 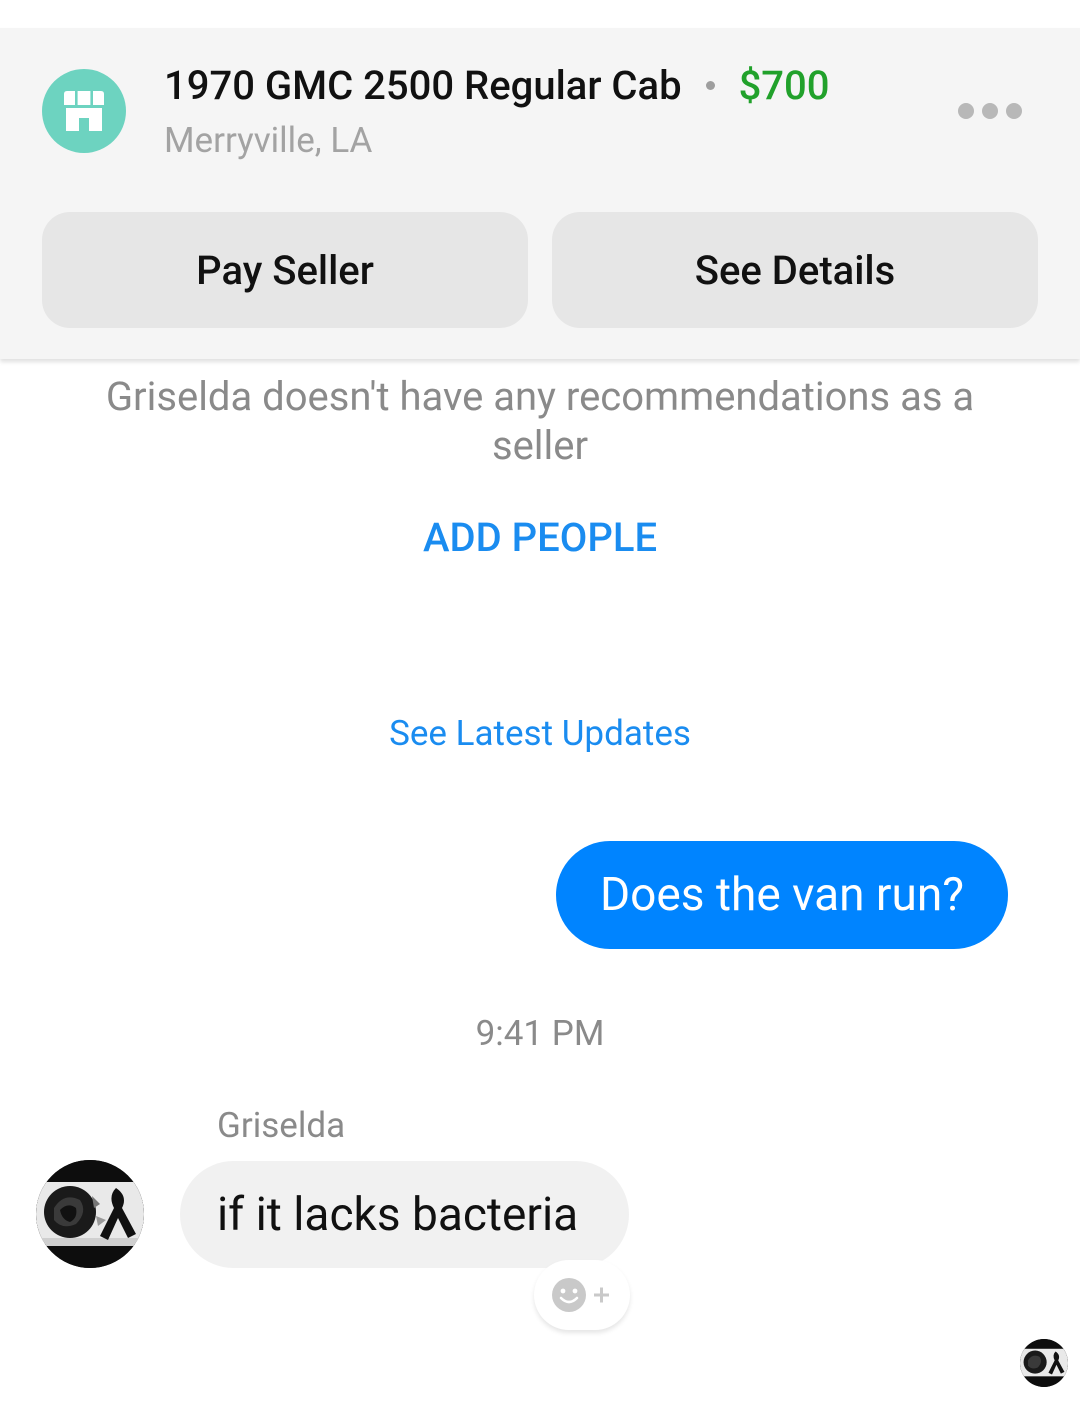 What do you see at coordinates (404, 1214) in the screenshot?
I see `incoming-message-bubble: if it lacks bacteria` at bounding box center [404, 1214].